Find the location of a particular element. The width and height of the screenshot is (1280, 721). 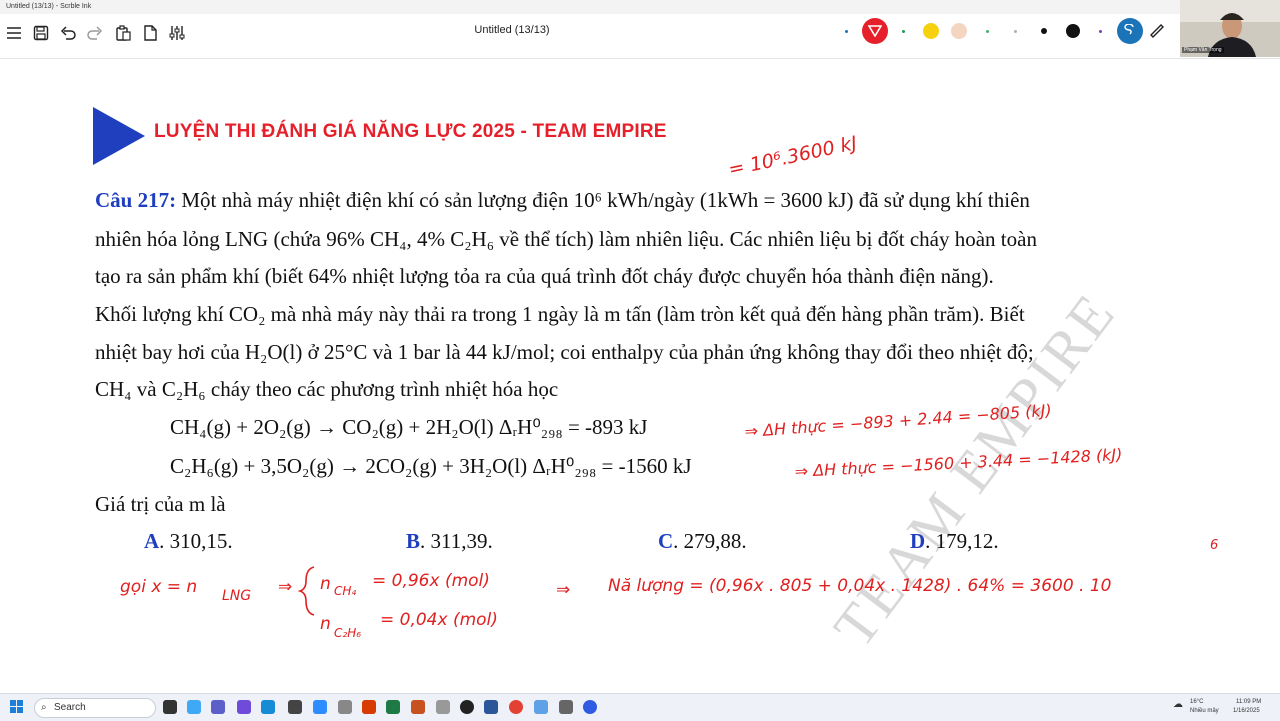

red-pen-button is located at coordinates (875, 31).